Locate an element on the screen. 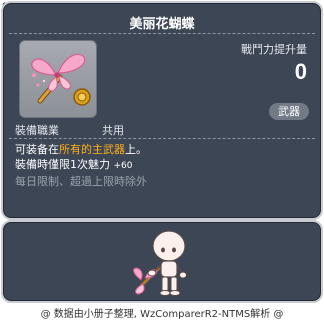 The image size is (324, 321). item-title: 美丽花蝴蝶 is located at coordinates (162, 24).